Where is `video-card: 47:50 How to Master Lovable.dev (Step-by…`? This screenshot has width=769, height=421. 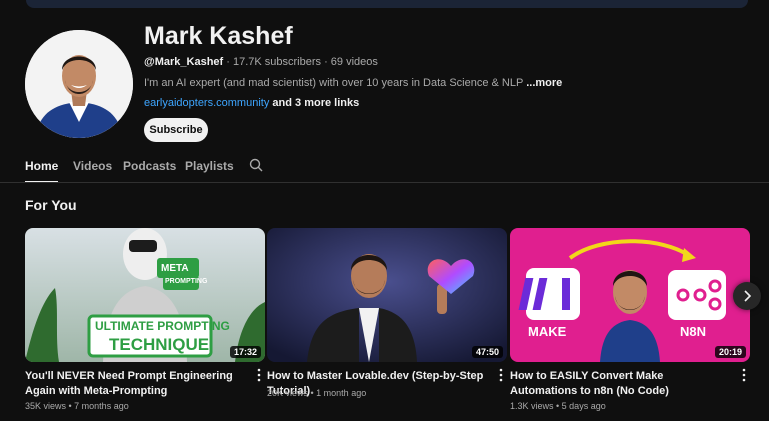 video-card: 47:50 How to Master Lovable.dev (Step-by… is located at coordinates (387, 313).